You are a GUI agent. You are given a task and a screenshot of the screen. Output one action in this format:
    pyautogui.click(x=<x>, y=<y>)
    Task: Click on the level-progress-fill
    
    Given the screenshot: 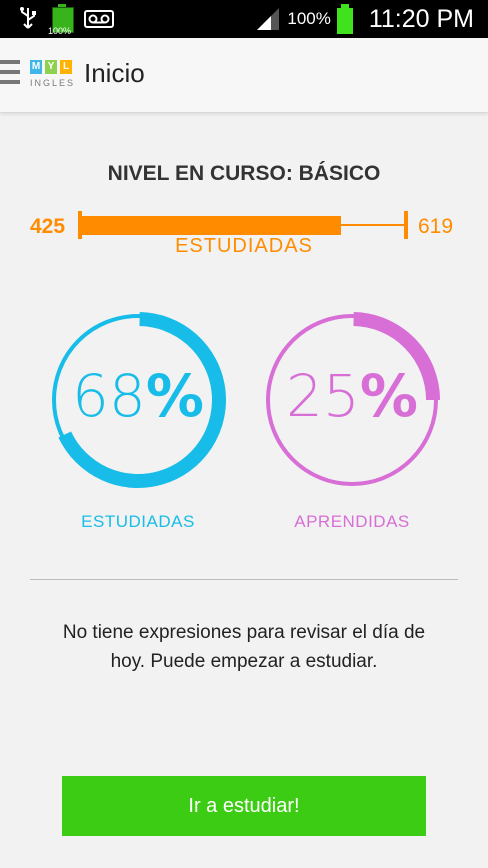 What is the action you would take?
    pyautogui.click(x=210, y=225)
    